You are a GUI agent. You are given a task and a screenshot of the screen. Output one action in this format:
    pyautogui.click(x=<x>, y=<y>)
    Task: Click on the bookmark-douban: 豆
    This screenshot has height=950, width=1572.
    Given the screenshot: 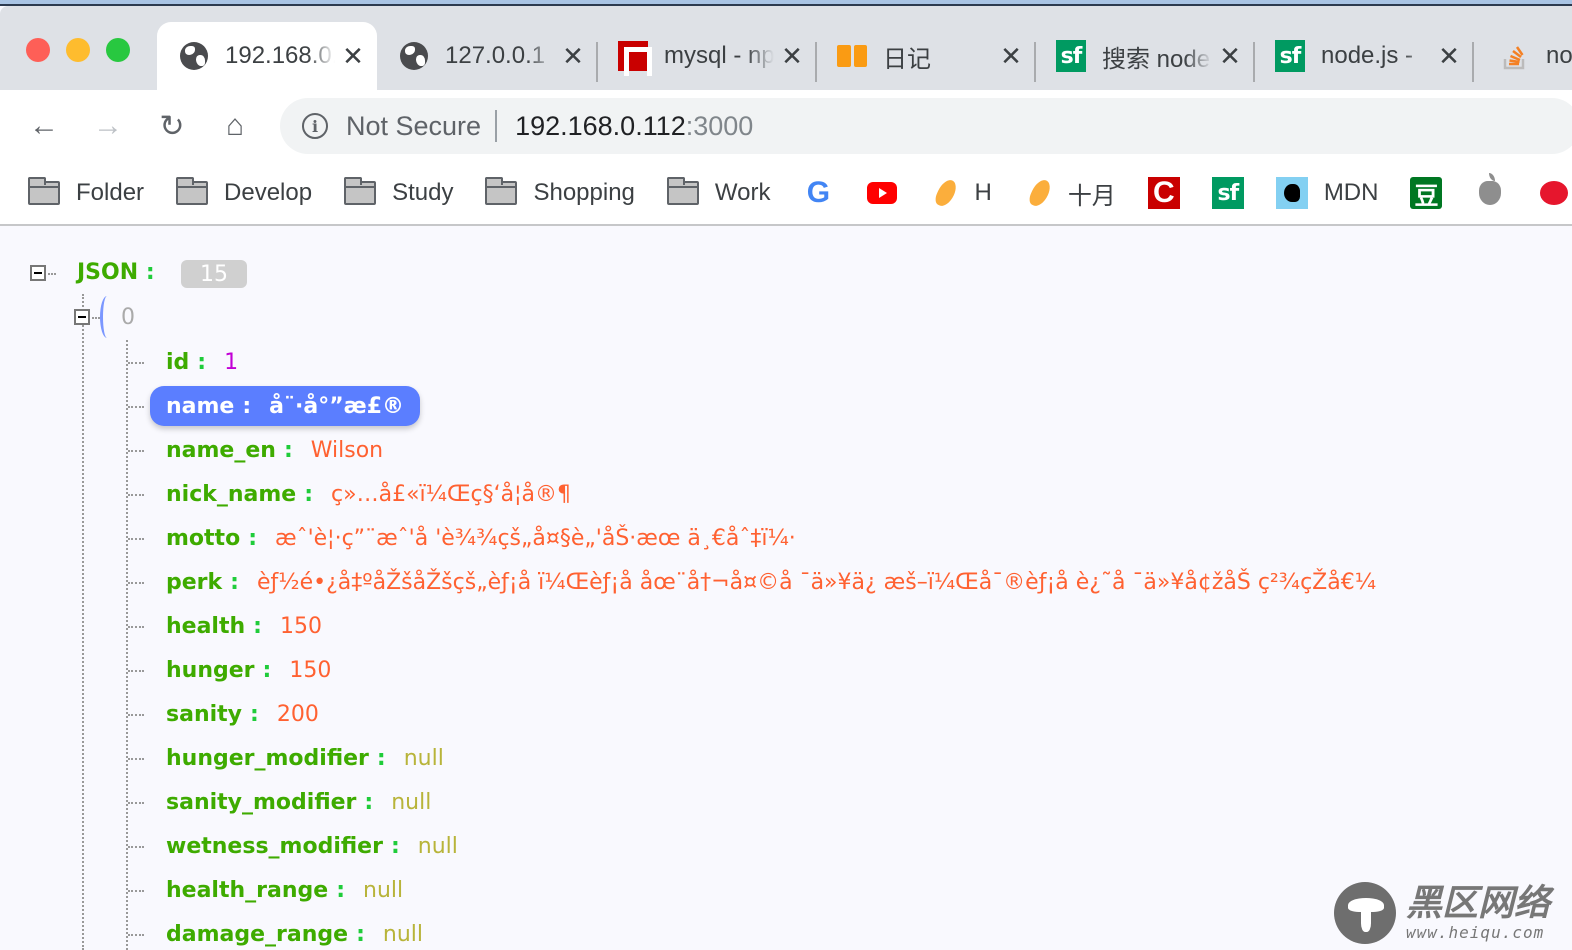 What is the action you would take?
    pyautogui.click(x=1426, y=193)
    